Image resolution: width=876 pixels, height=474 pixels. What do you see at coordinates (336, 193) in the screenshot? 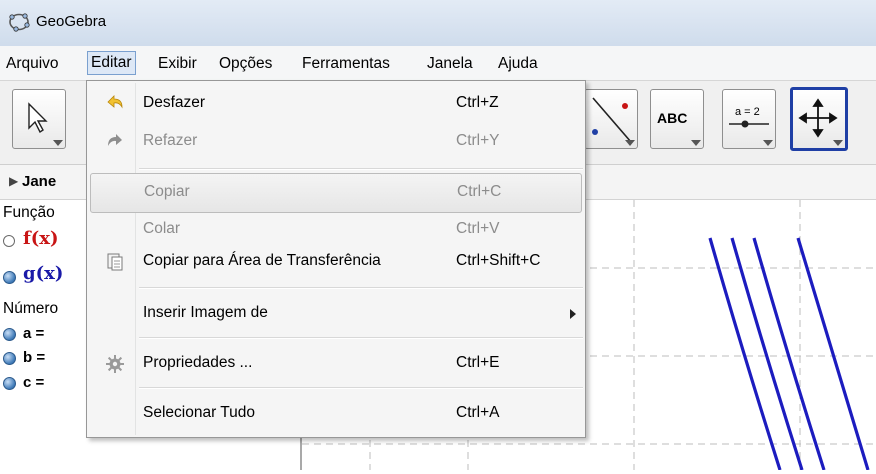
I see `menu-item-copiar: Copiar Ctrl+C` at bounding box center [336, 193].